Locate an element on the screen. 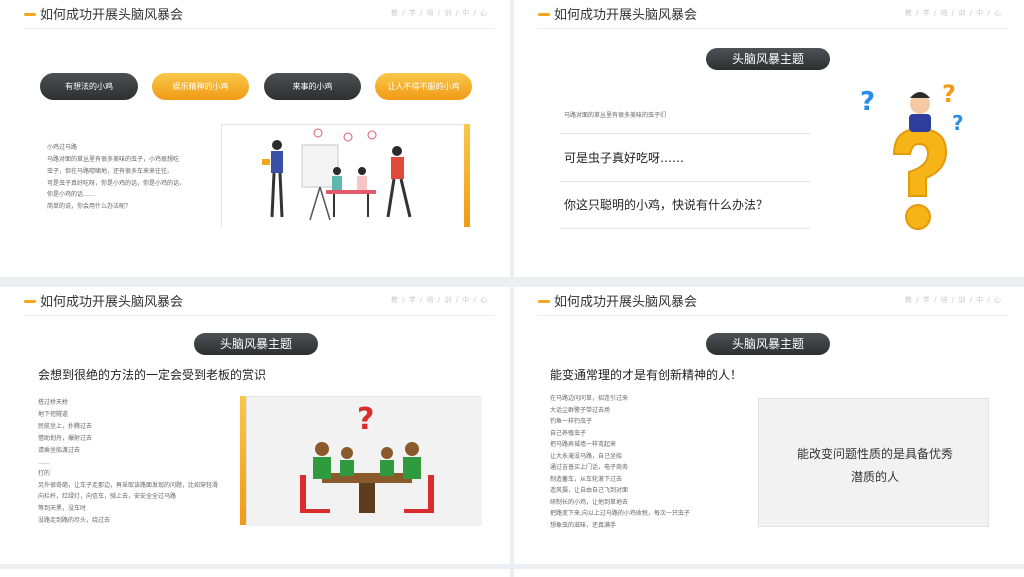 This screenshot has width=1024, height=577. idea-line: 把路变下来,向以上过马路的小鸡收税，每次一只虫子 is located at coordinates (620, 513).